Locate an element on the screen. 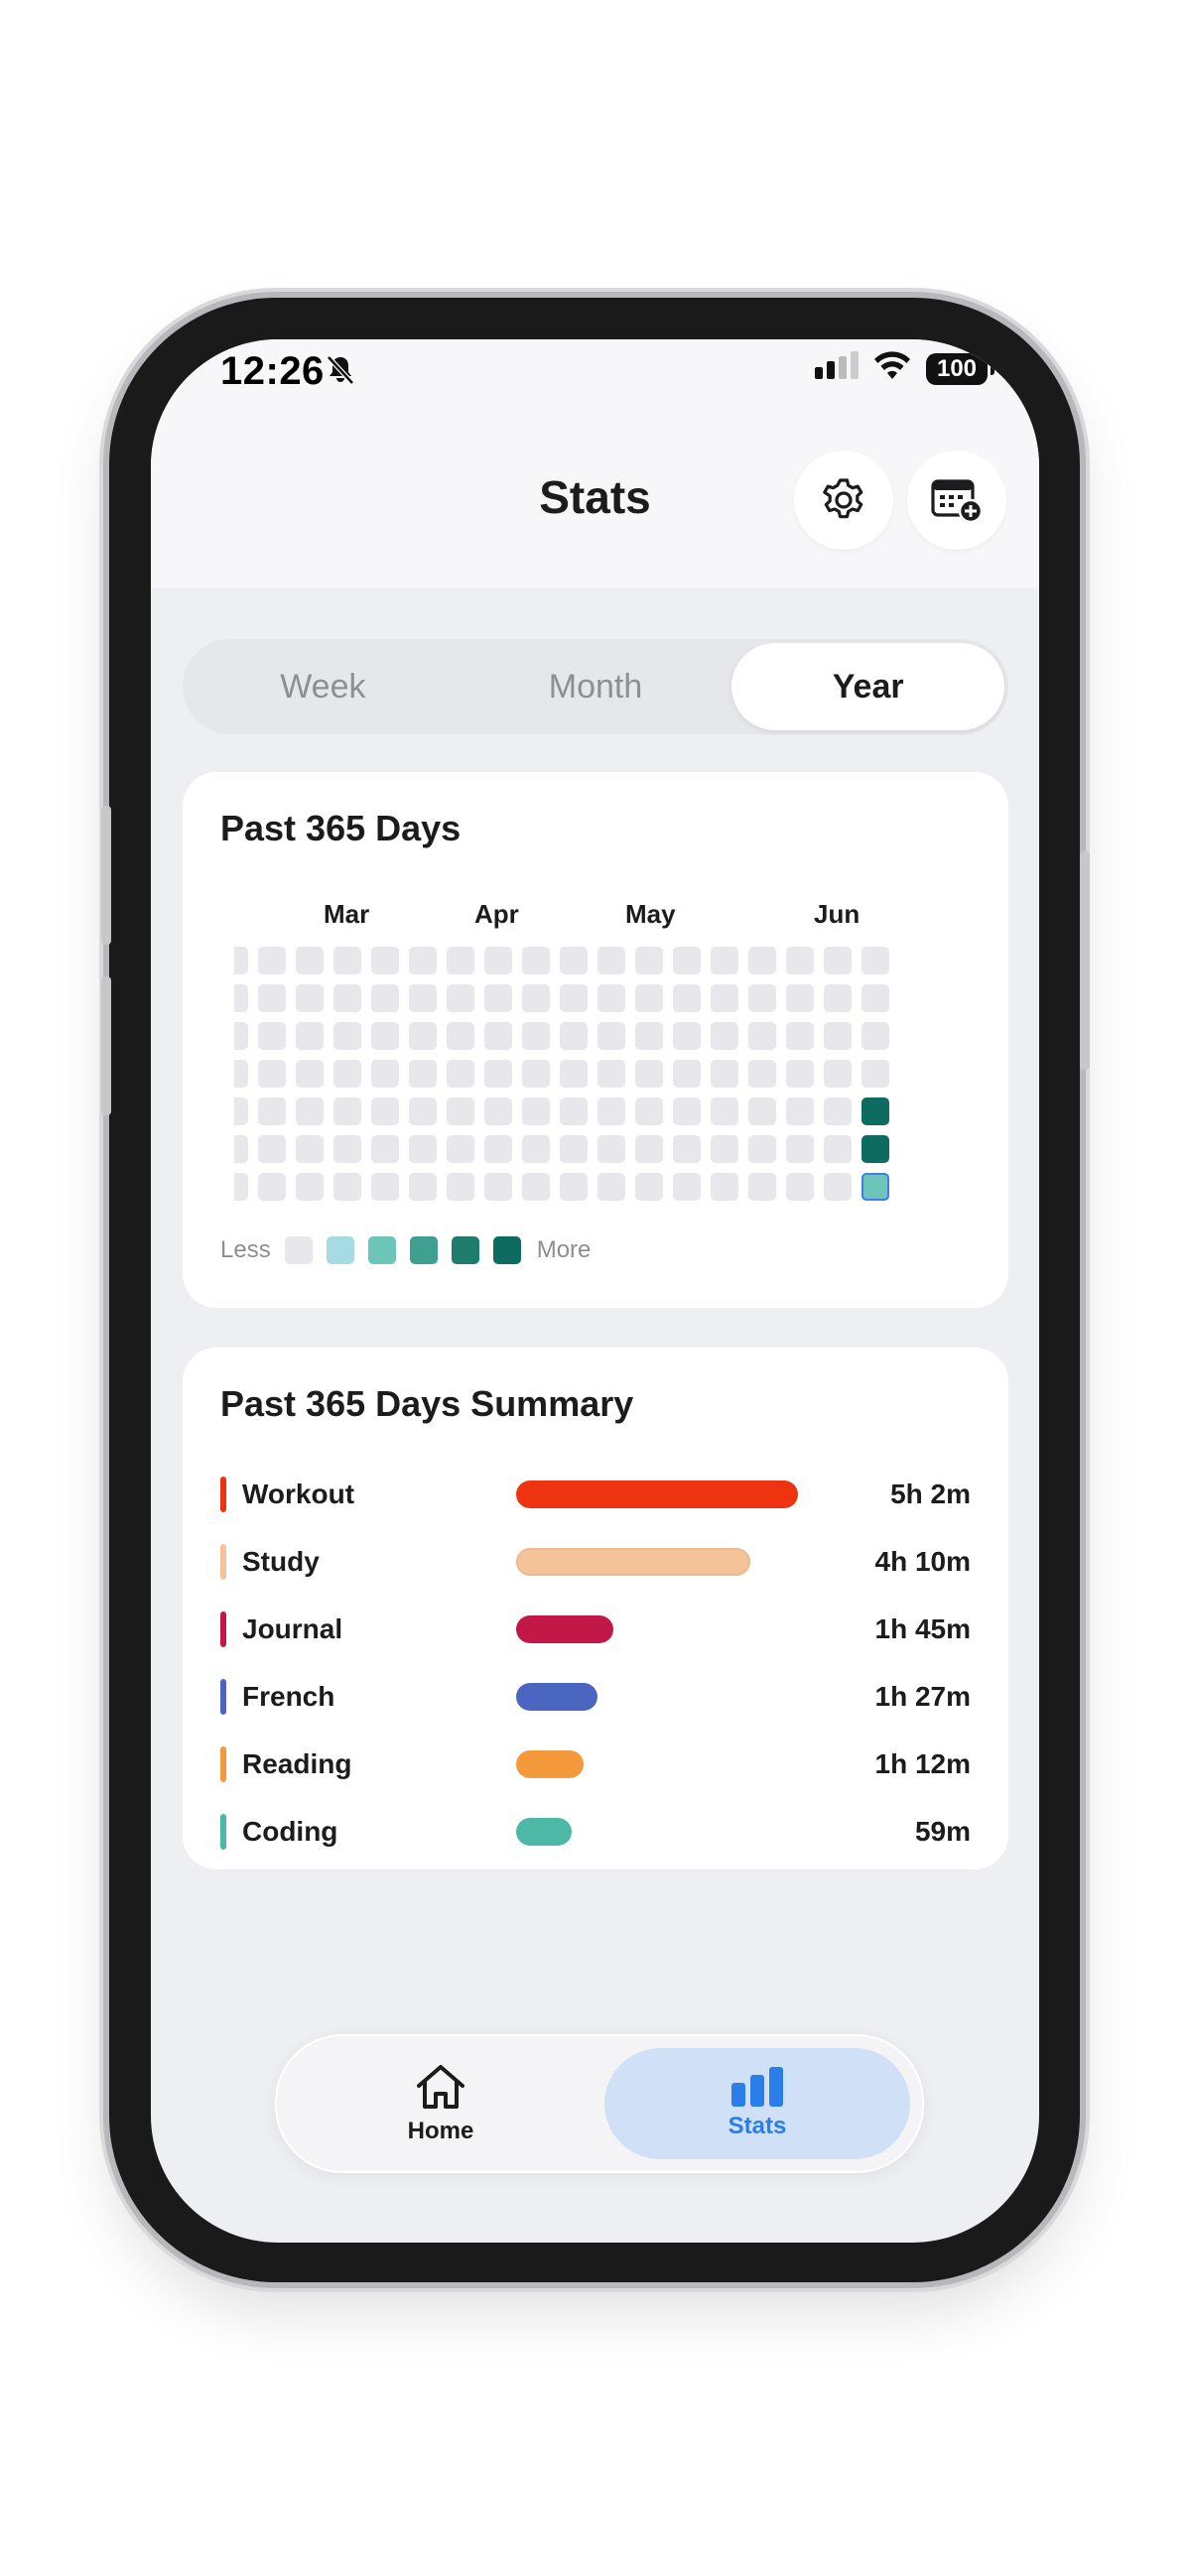 This screenshot has height=2576, width=1191. summary-row: Workout 5h 2m is located at coordinates (595, 1495).